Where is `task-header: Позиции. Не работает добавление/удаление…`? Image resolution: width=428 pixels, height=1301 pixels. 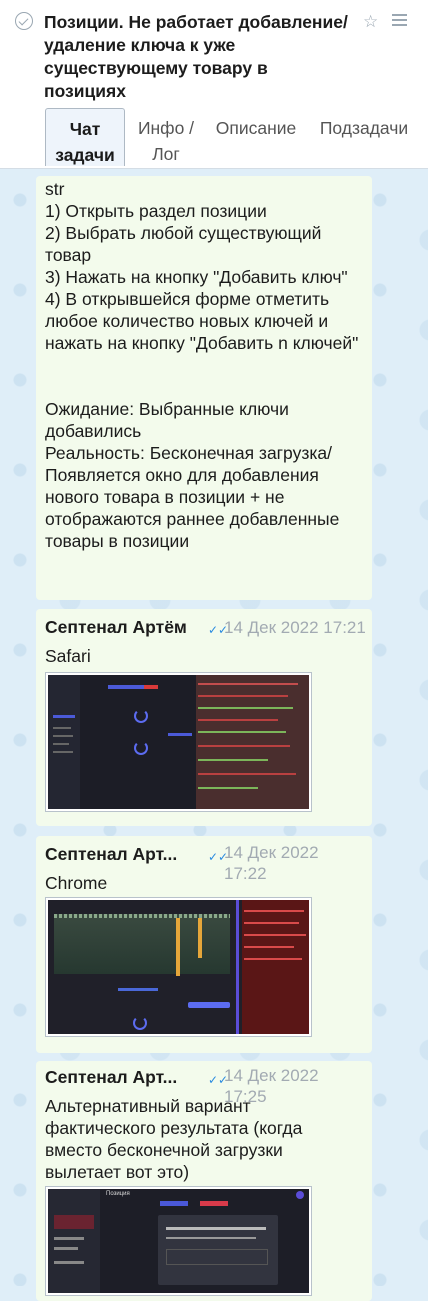
task-header: Позиции. Не работает добавление/удаление… is located at coordinates (214, 84).